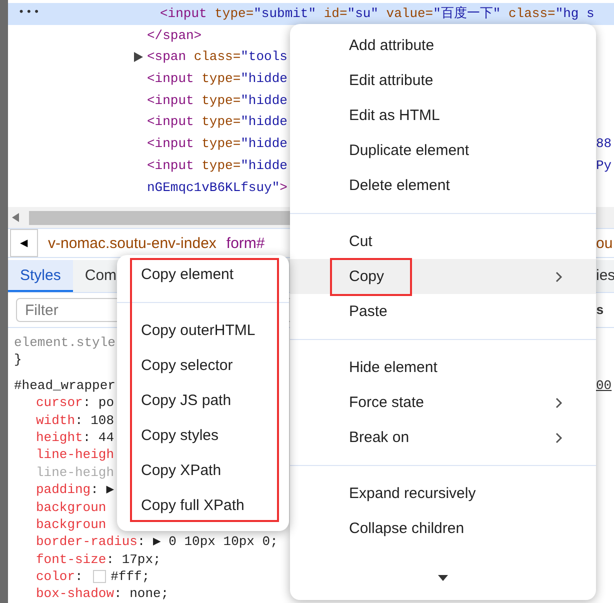  What do you see at coordinates (409, 13) in the screenshot?
I see `code-token: value=` at bounding box center [409, 13].